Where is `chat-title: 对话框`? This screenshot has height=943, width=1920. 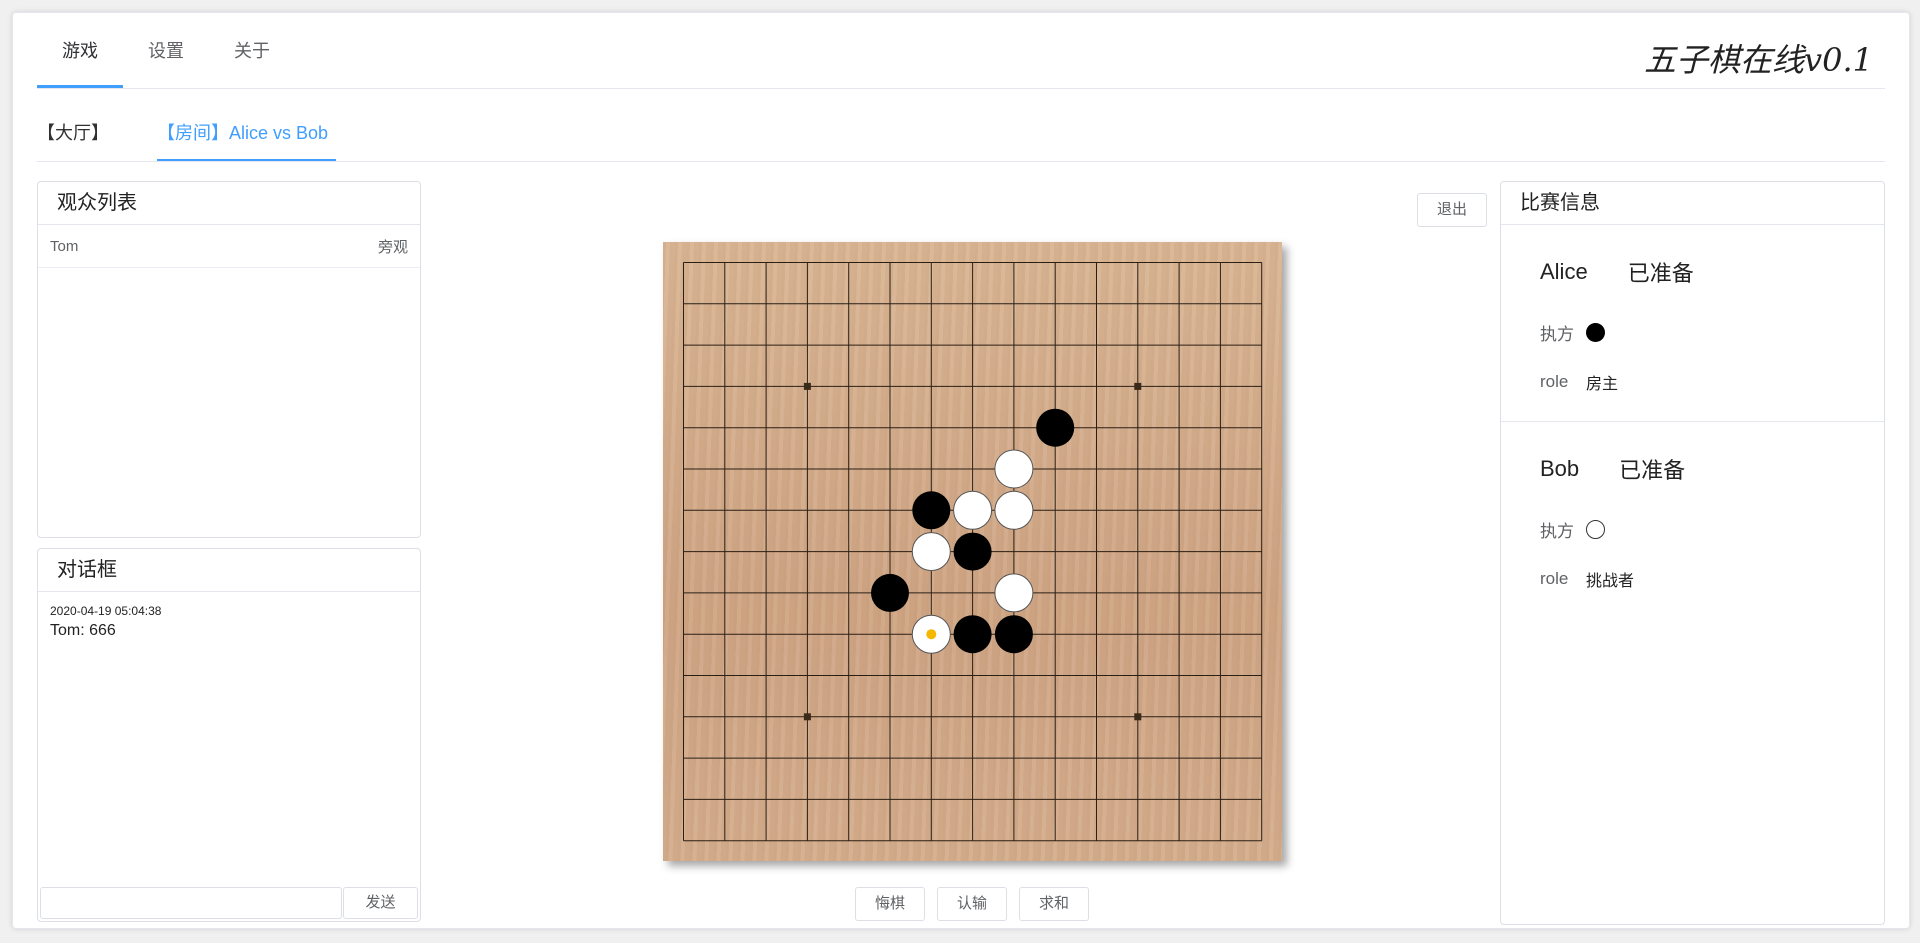 chat-title: 对话框 is located at coordinates (229, 570).